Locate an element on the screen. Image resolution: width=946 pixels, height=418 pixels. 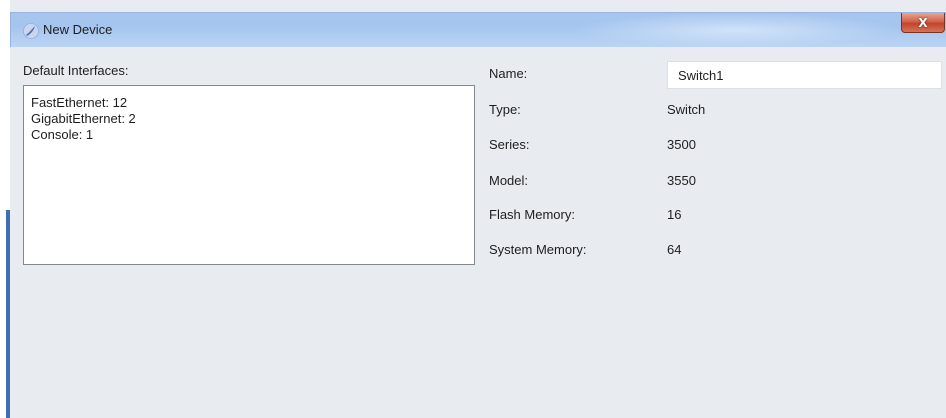
series-label: Series: is located at coordinates (509, 144).